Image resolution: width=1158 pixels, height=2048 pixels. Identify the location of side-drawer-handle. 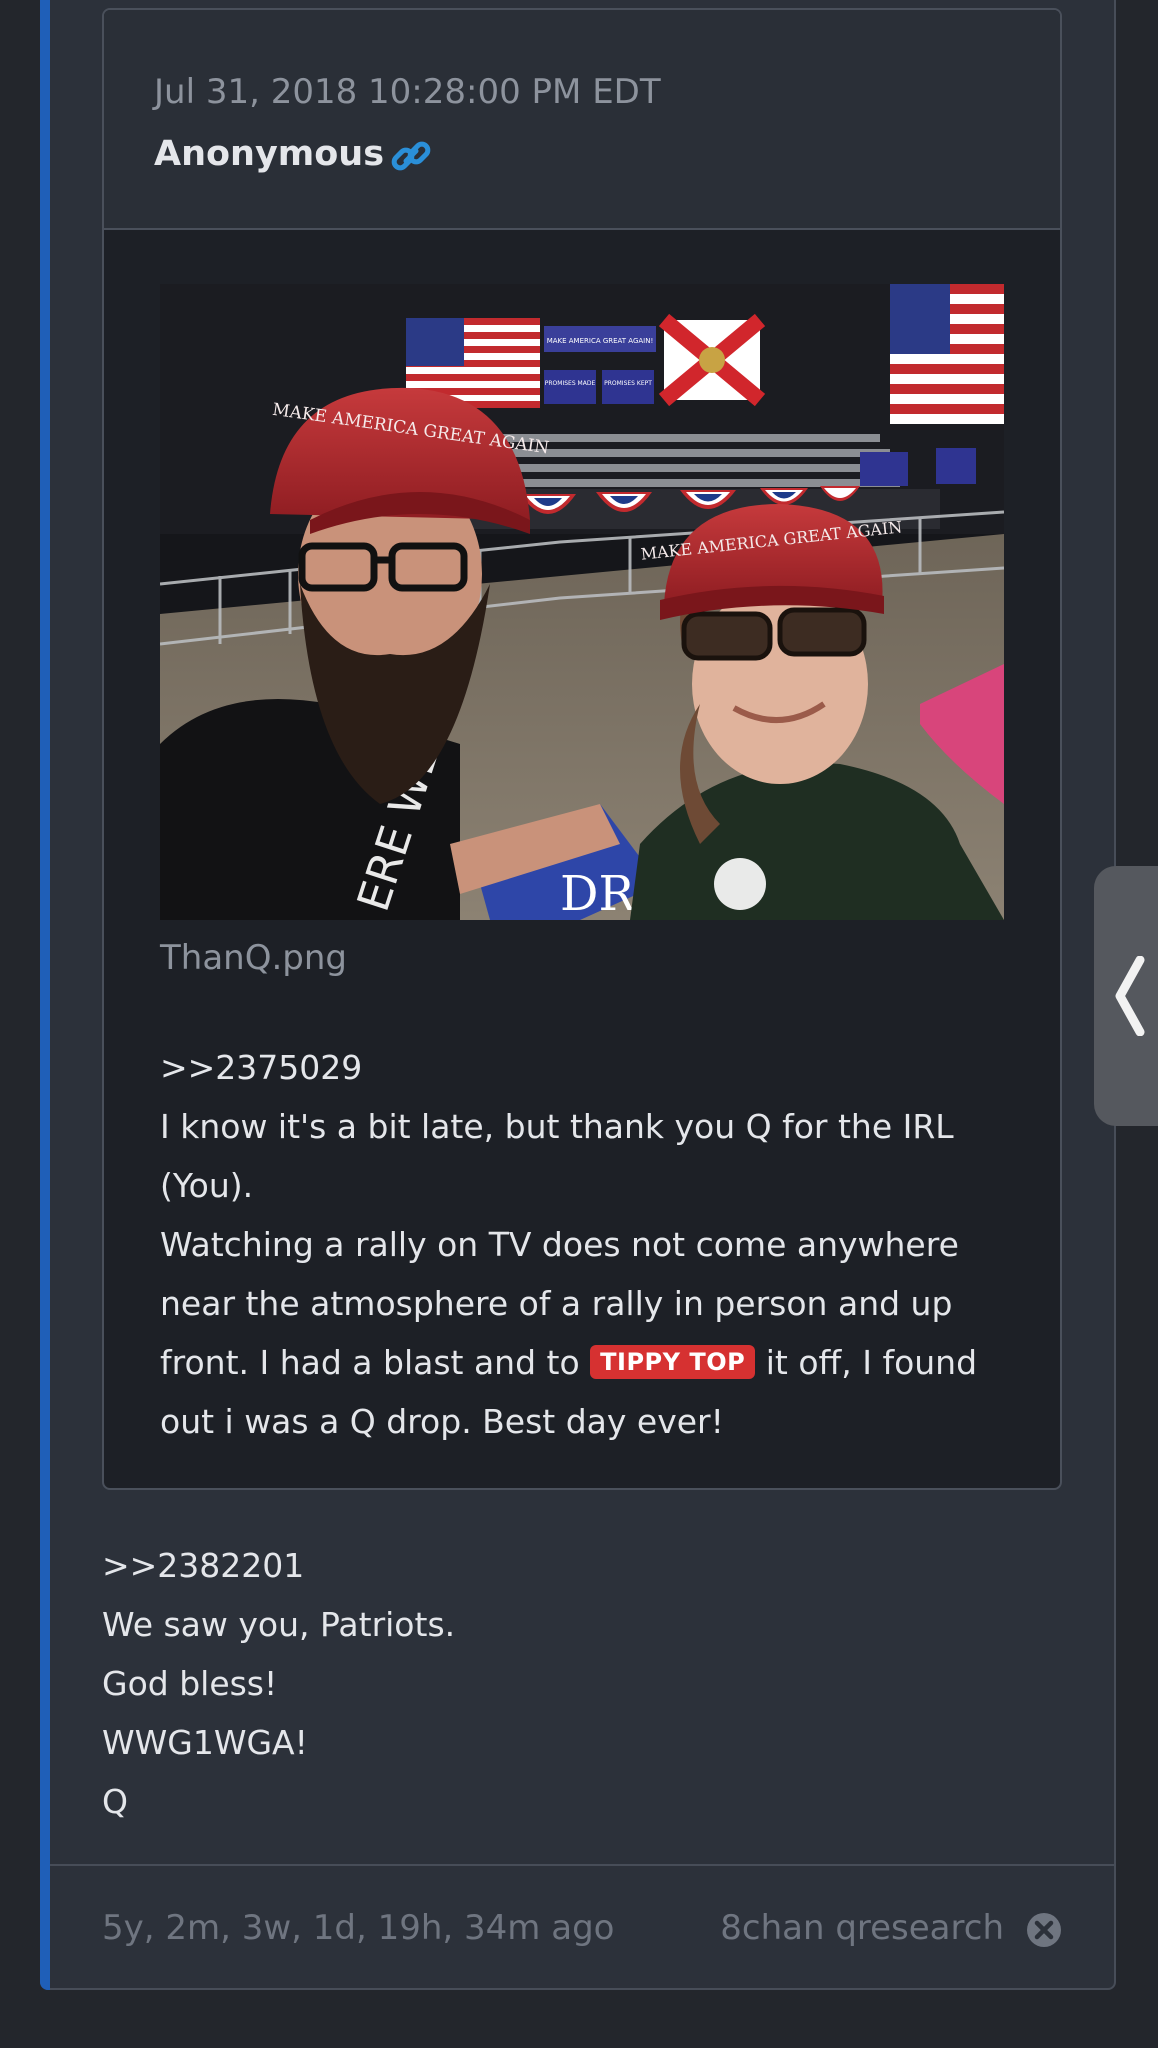
(1126, 996).